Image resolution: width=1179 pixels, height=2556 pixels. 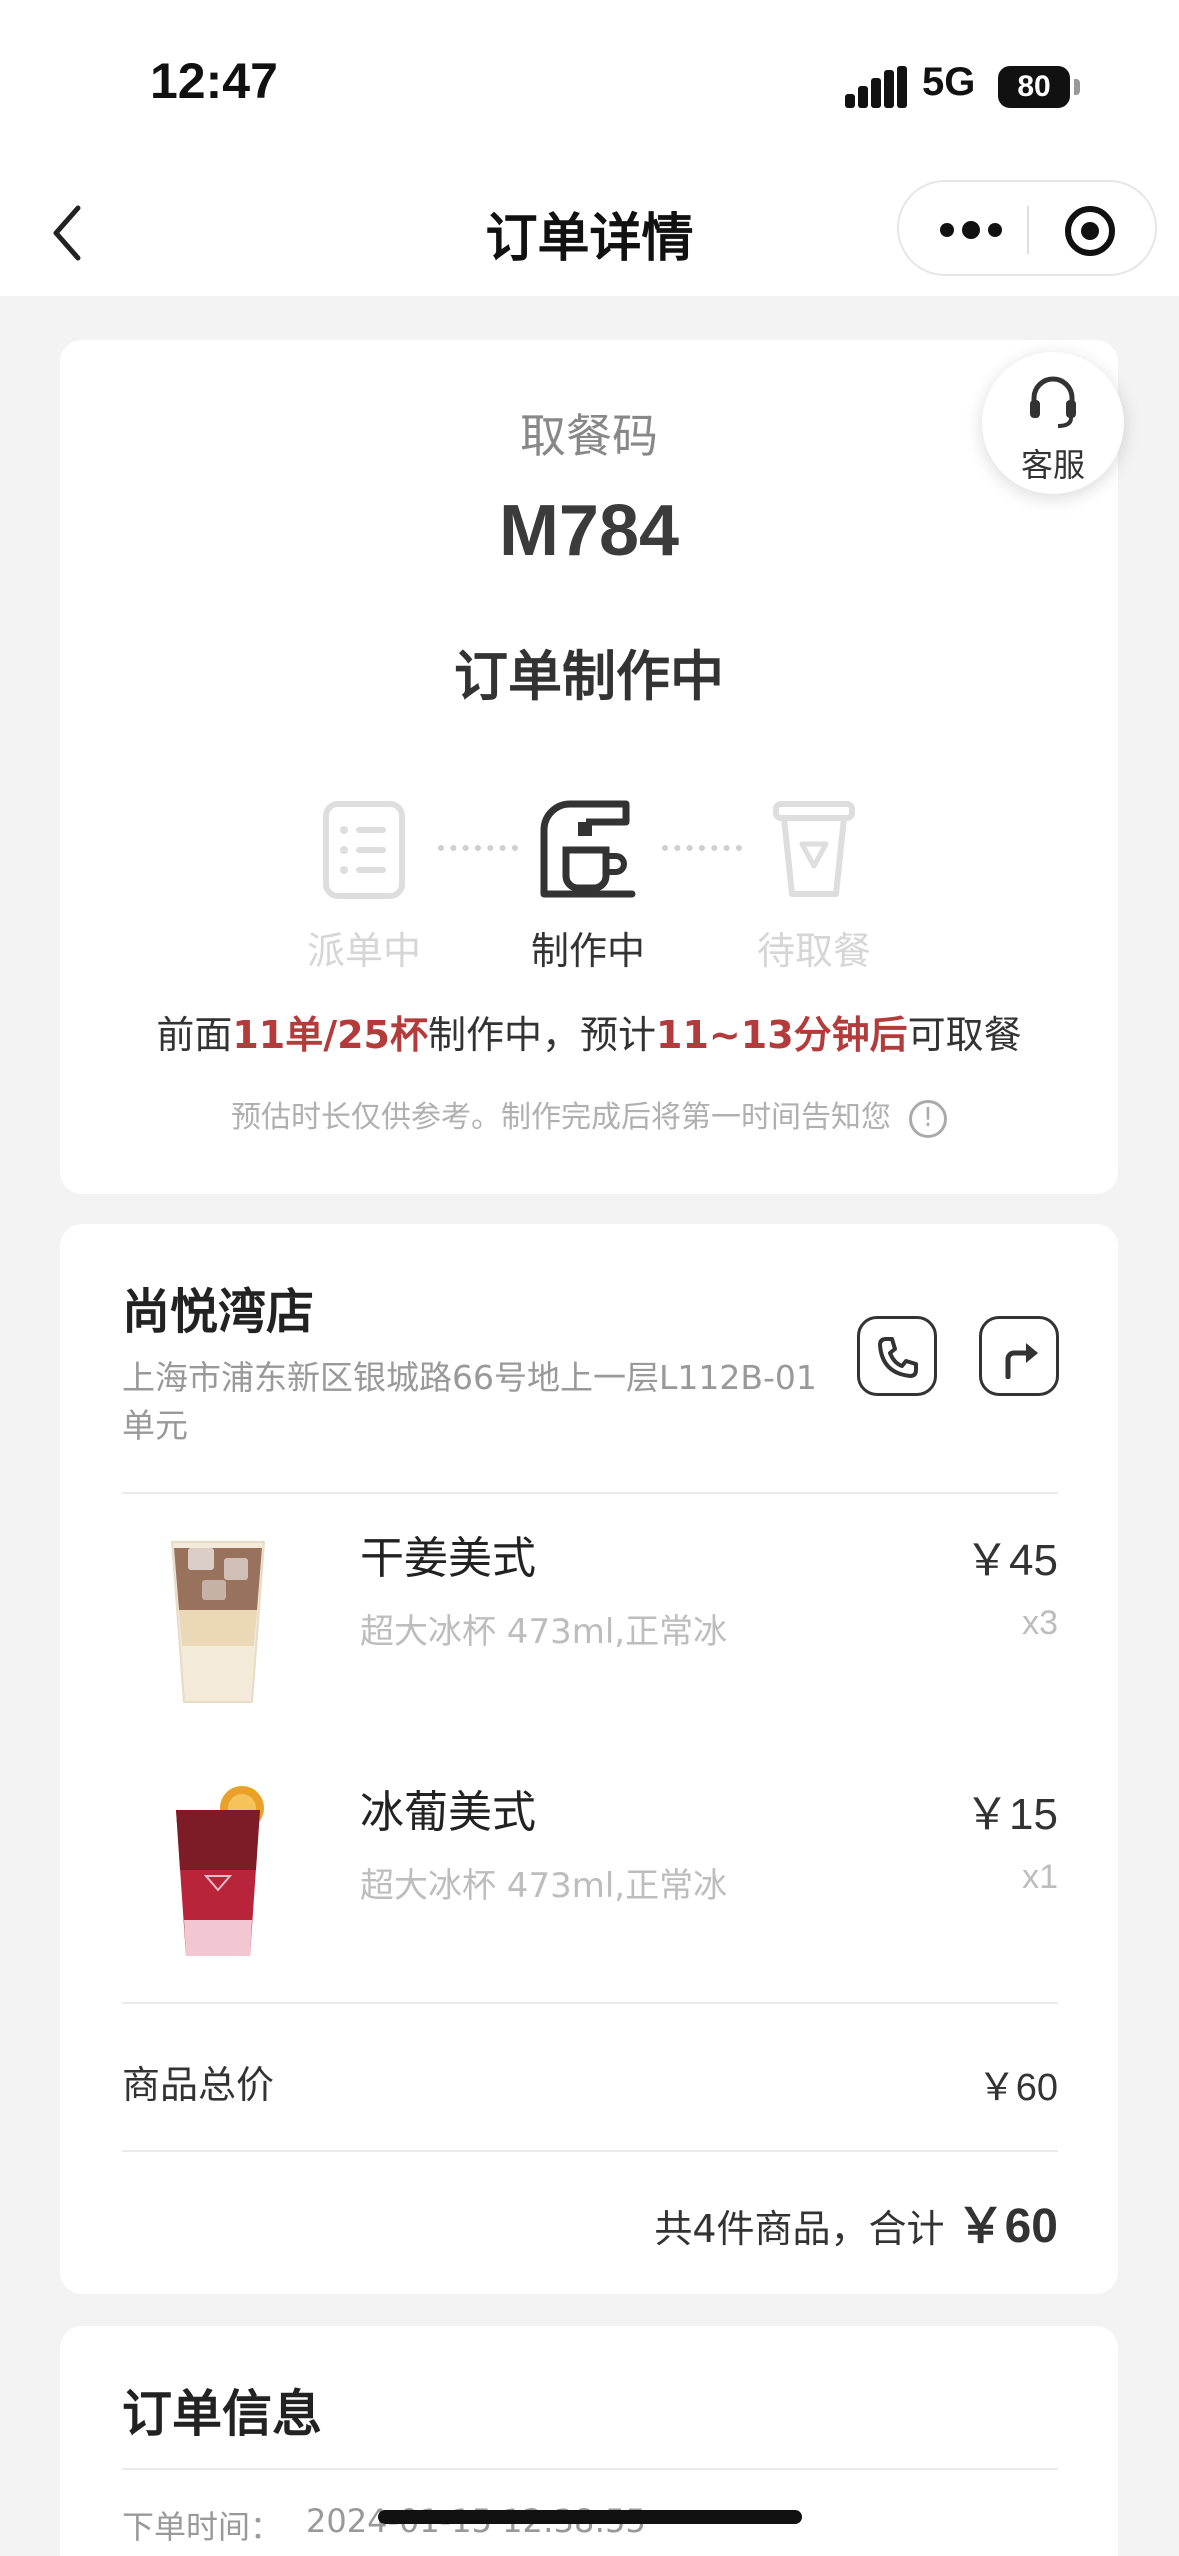 I want to click on direction-icon, so click(x=1021, y=1361).